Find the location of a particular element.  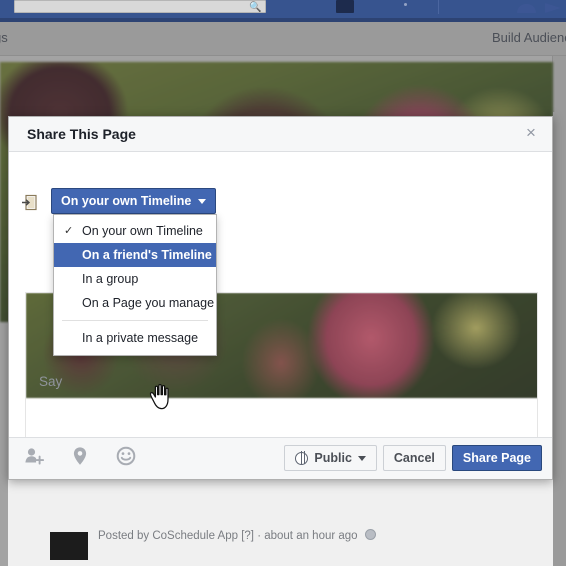

menu-item-friends-timeline: On a friend's Timeline is located at coordinates (135, 255).